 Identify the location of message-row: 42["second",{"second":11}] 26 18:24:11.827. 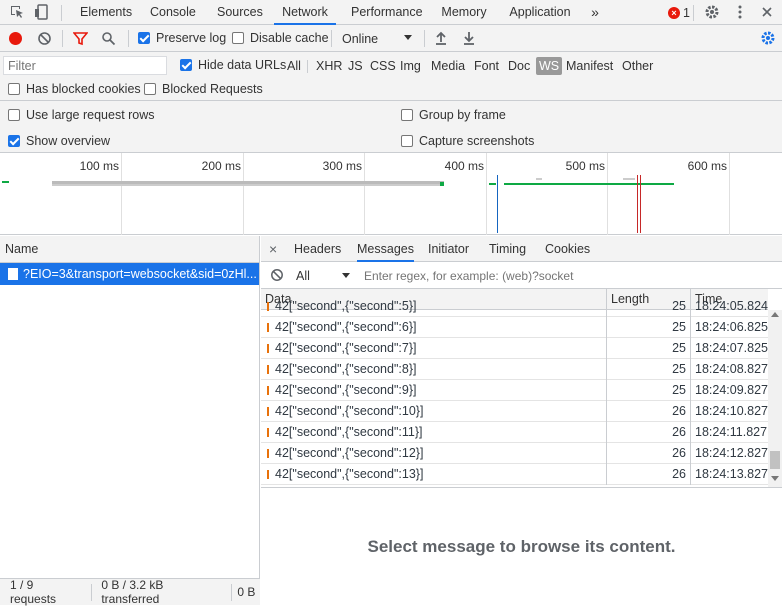
(514, 432).